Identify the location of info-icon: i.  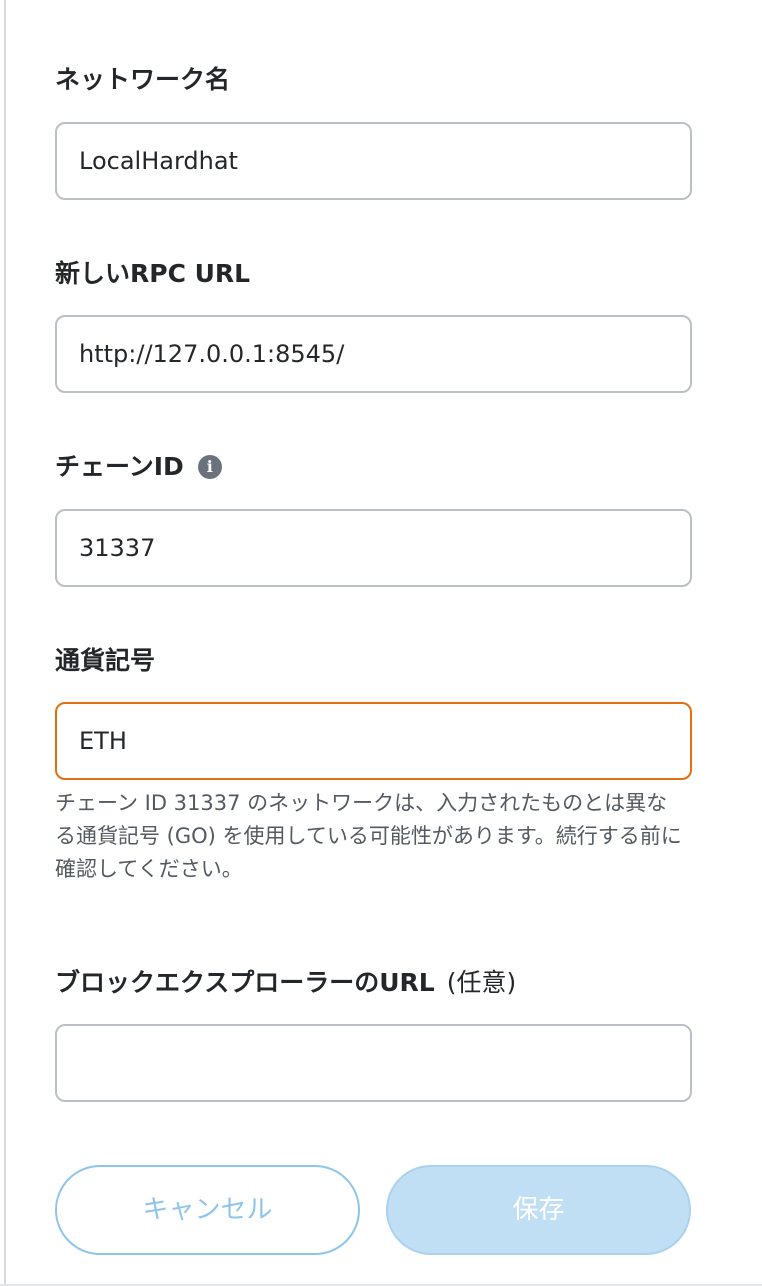
(209, 467).